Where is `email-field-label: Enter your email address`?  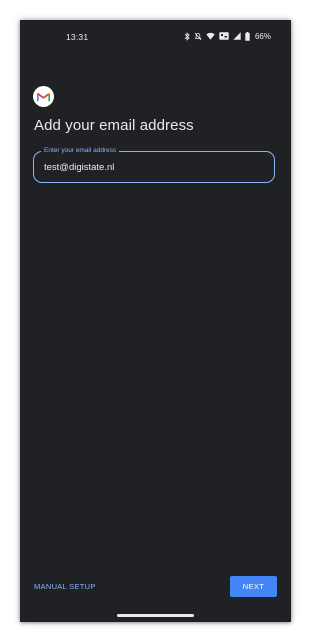 email-field-label: Enter your email address is located at coordinates (80, 151).